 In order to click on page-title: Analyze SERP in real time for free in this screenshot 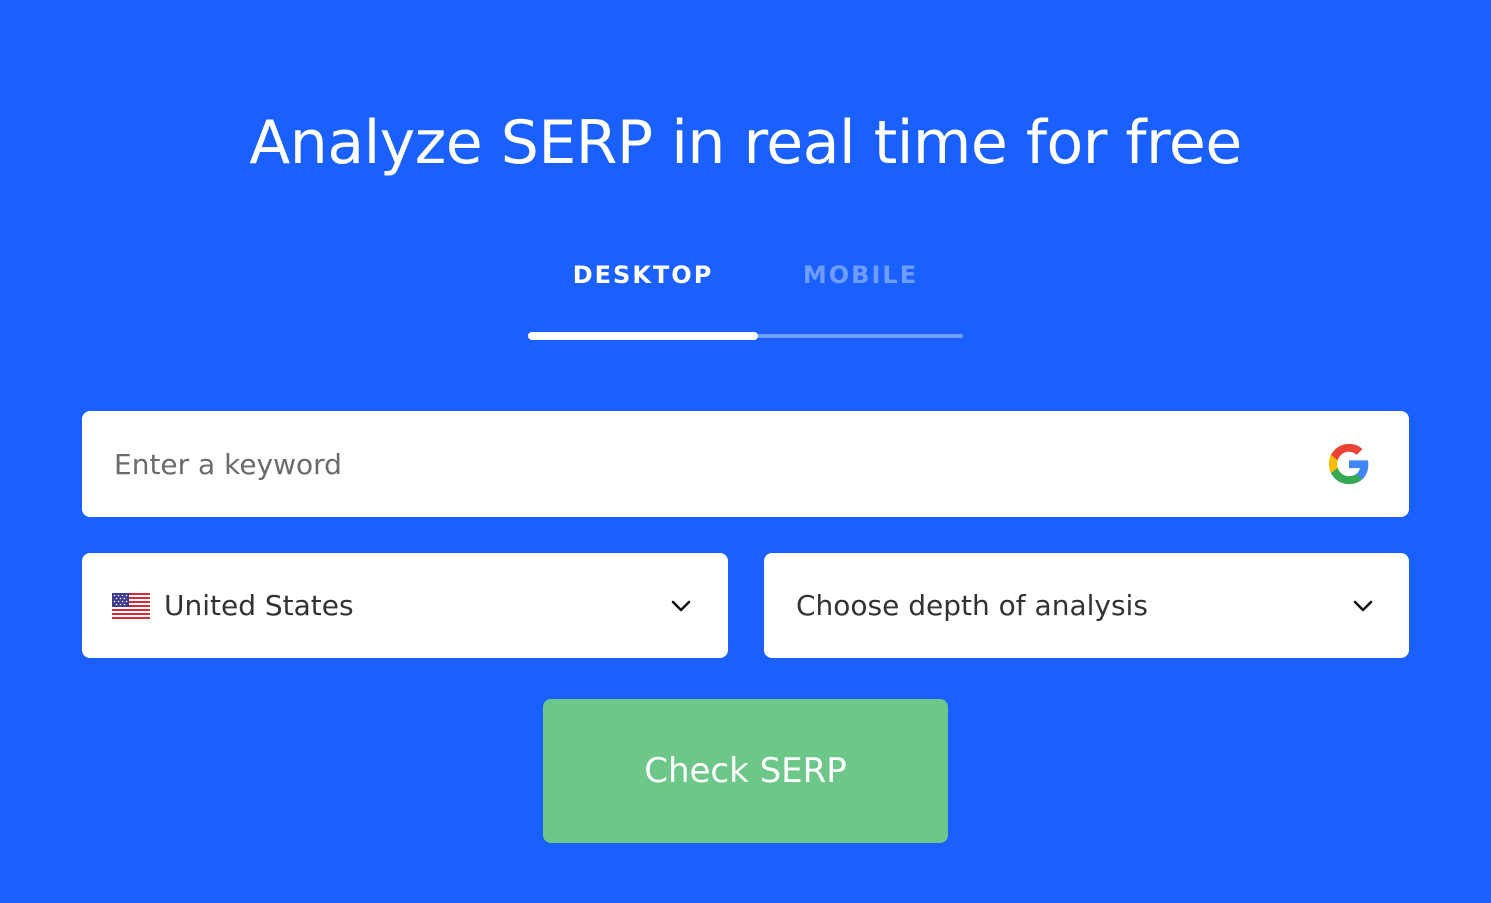, I will do `click(745, 143)`.